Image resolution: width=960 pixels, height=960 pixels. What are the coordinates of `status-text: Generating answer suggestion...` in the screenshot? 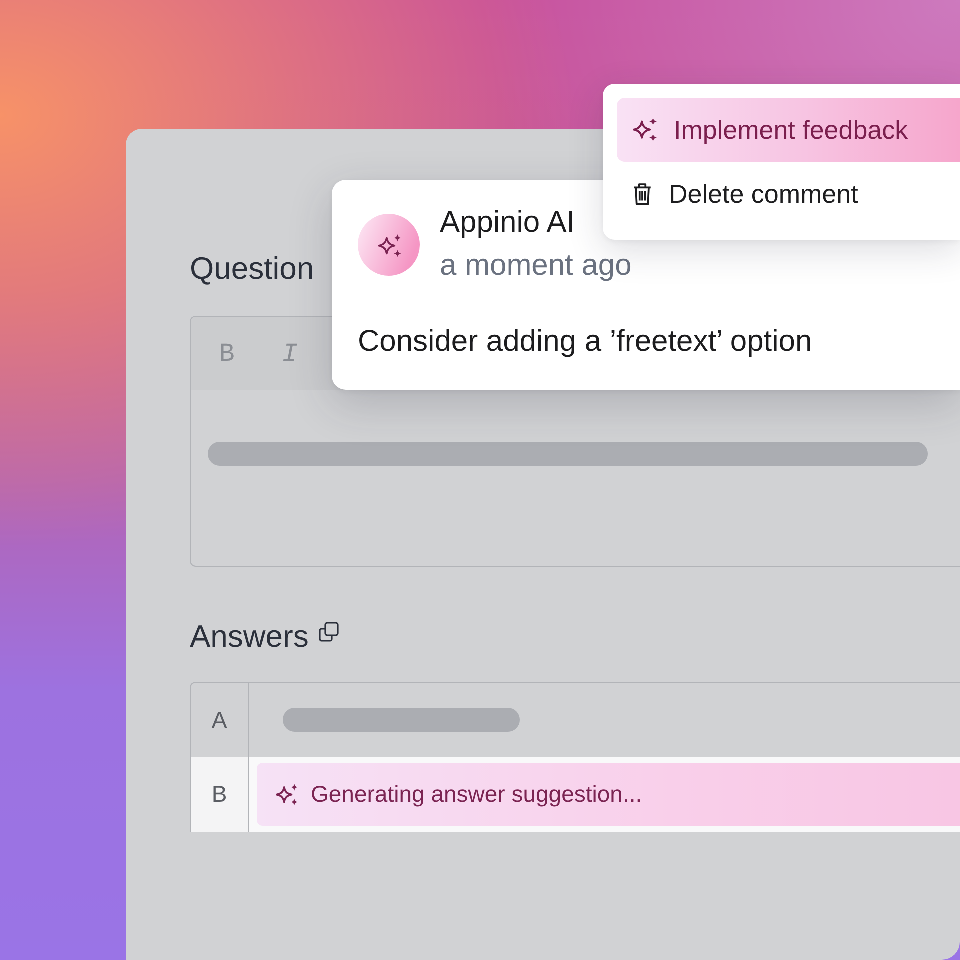 It's located at (476, 794).